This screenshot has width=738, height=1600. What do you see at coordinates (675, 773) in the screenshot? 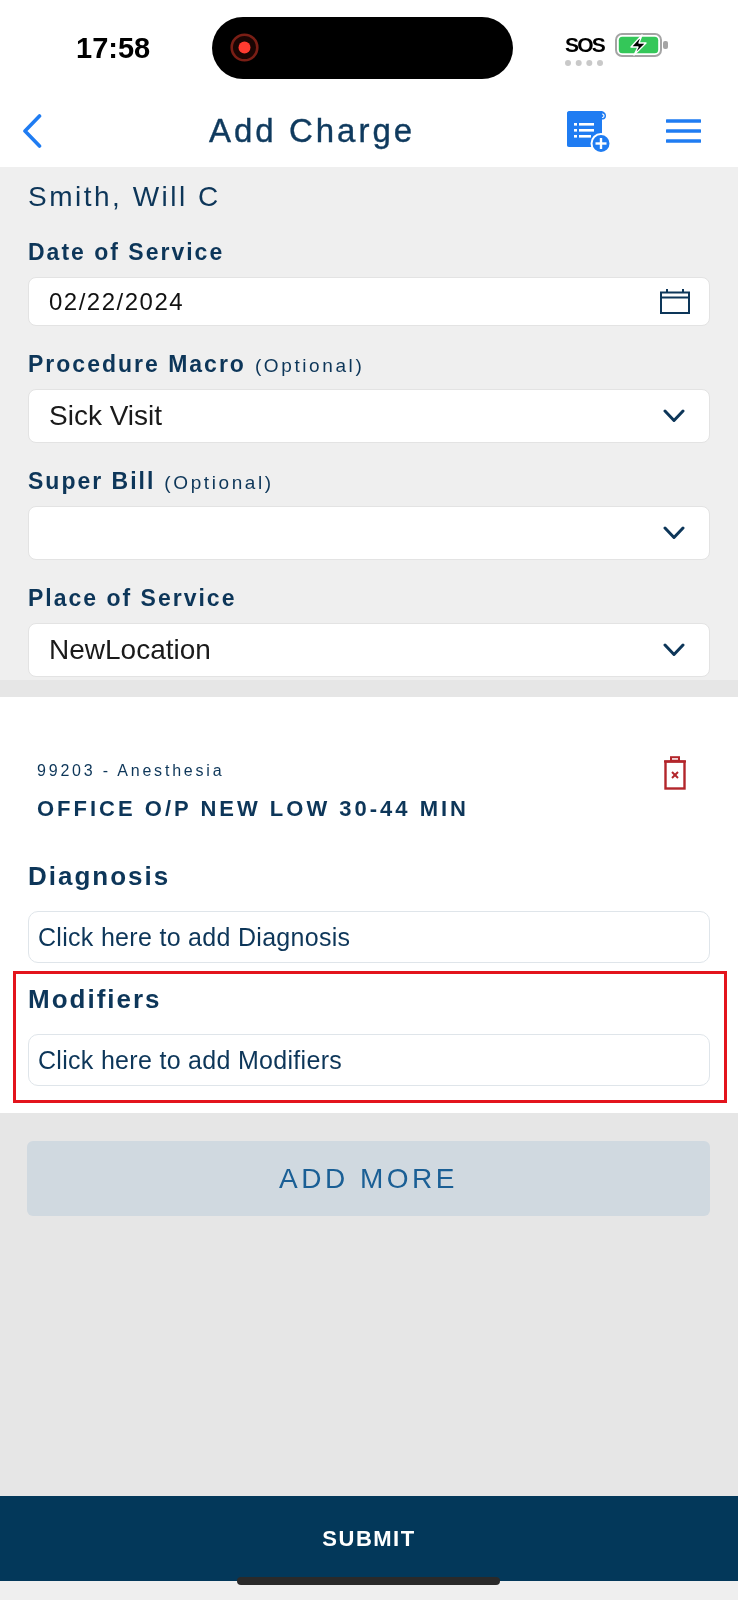
I see `trash-icon` at bounding box center [675, 773].